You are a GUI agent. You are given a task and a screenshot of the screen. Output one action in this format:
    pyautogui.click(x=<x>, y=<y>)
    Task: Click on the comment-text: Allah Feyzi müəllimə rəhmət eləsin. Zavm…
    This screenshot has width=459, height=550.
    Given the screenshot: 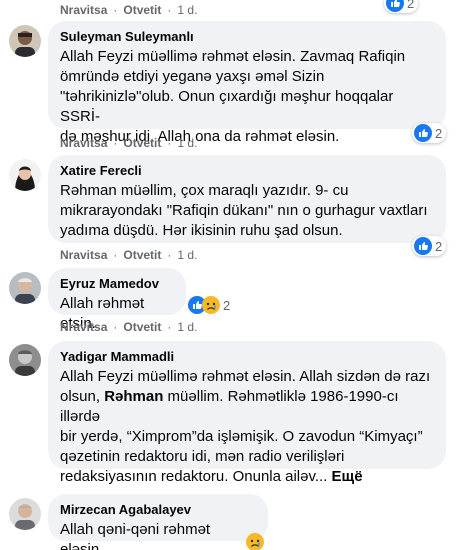 What is the action you would take?
    pyautogui.click(x=247, y=97)
    